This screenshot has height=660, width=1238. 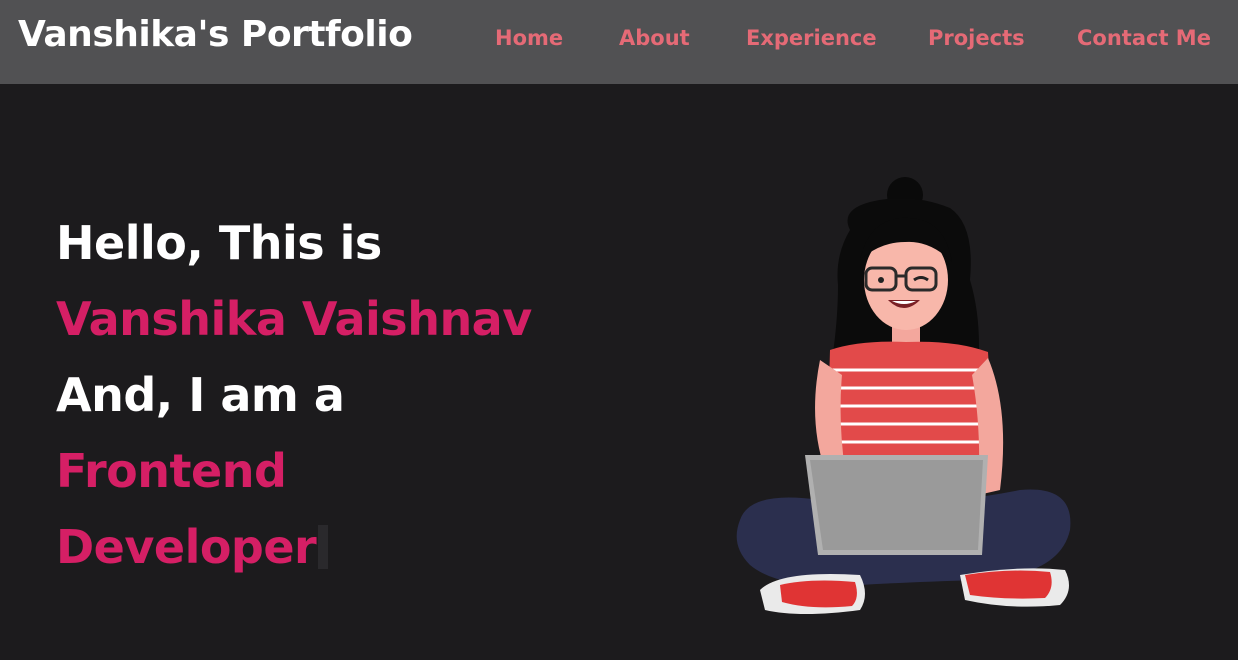 I want to click on nav-link-home: Home, so click(x=529, y=38).